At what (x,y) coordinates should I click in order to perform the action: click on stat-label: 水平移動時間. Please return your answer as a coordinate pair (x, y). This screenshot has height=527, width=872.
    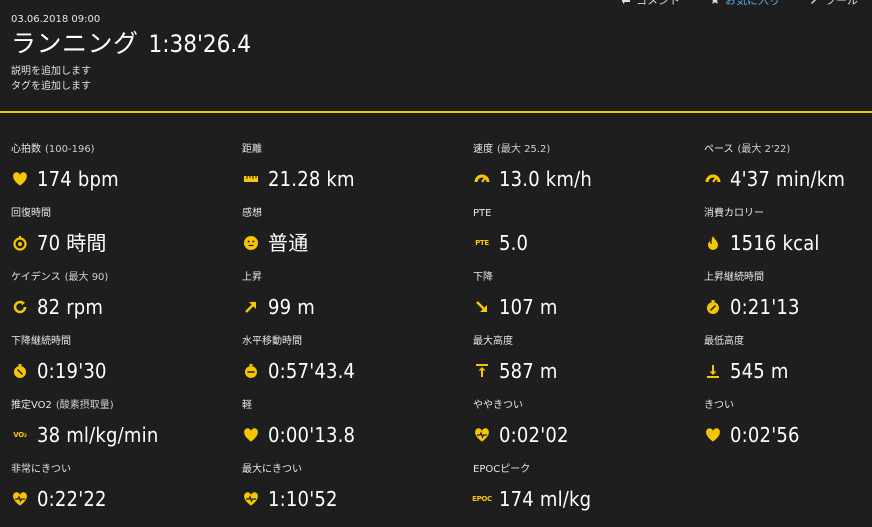
    Looking at the image, I should click on (357, 342).